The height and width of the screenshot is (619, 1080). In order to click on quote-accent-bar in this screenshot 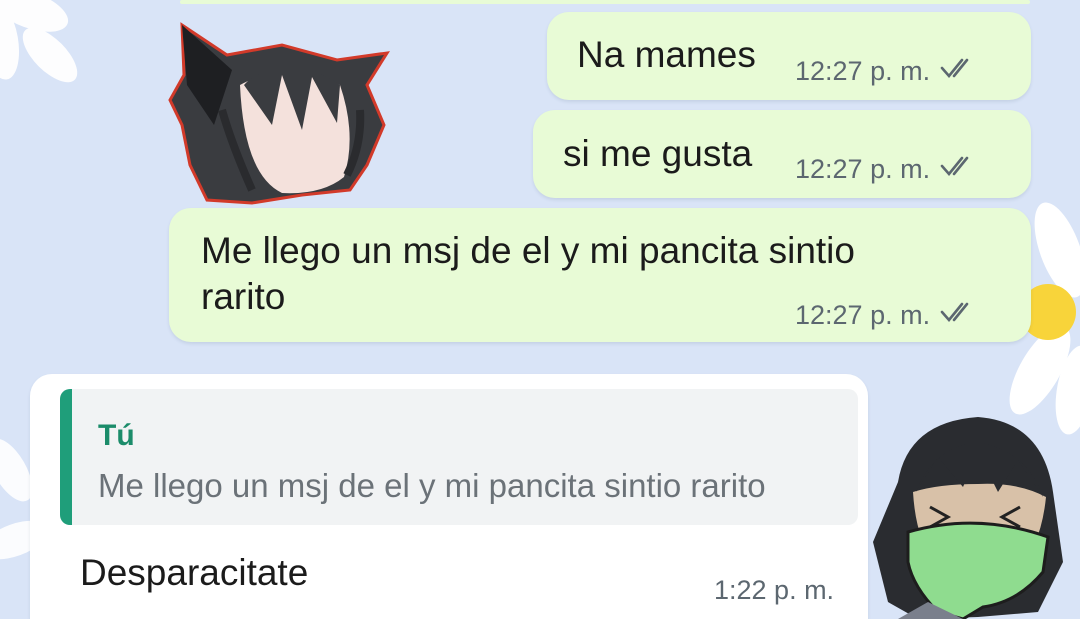, I will do `click(66, 457)`.